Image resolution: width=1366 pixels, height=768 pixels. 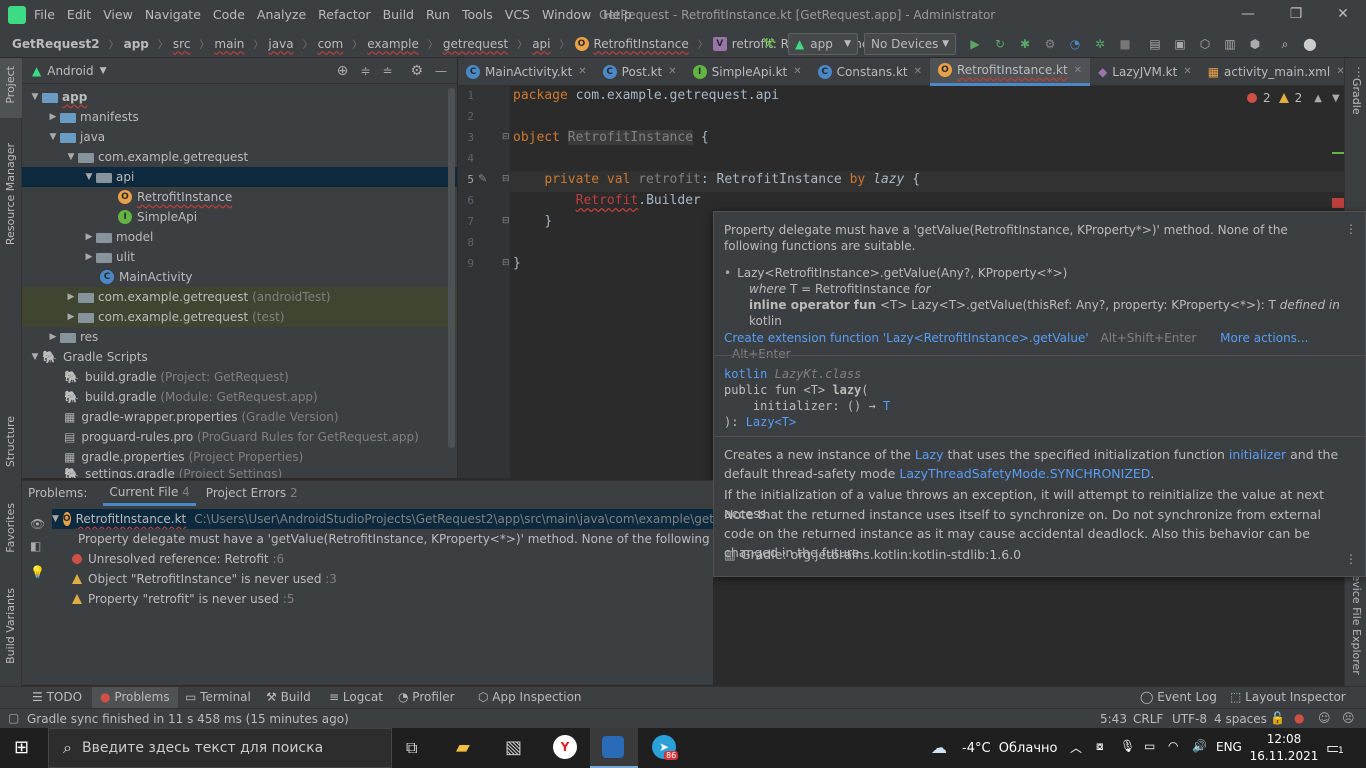 I want to click on android-studio-taskbar-button, so click(x=614, y=748).